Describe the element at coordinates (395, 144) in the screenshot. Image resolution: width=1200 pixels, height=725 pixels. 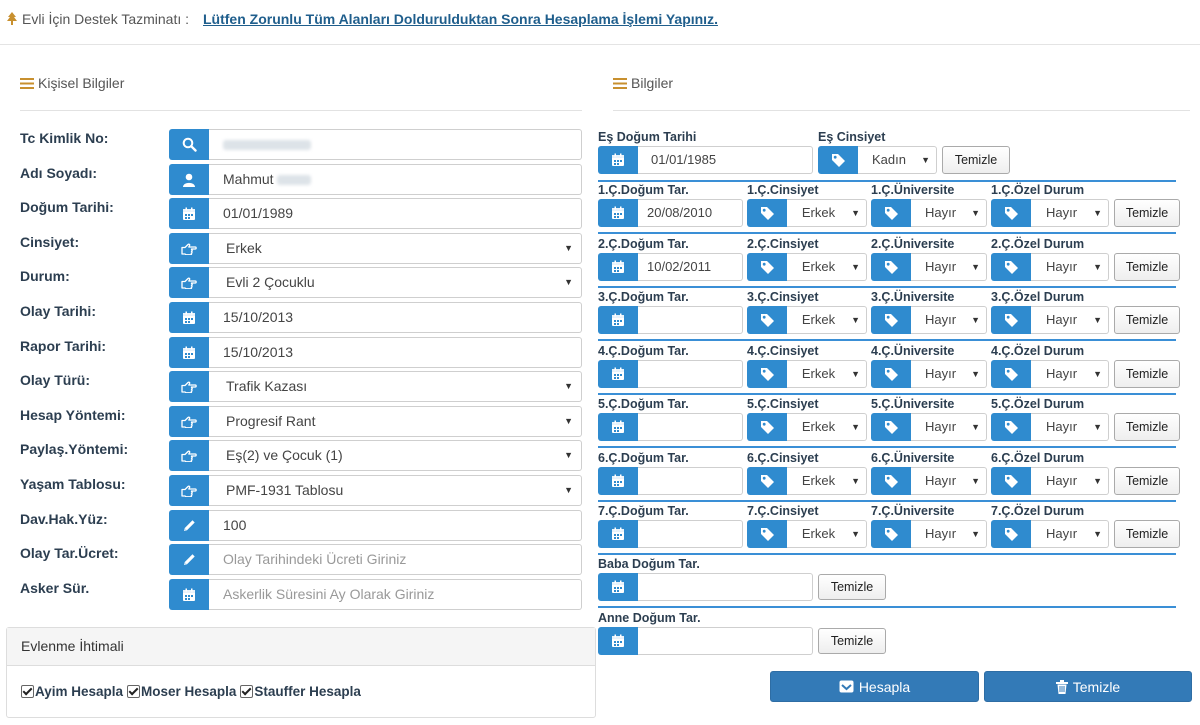
I see `tc-number-input` at that location.